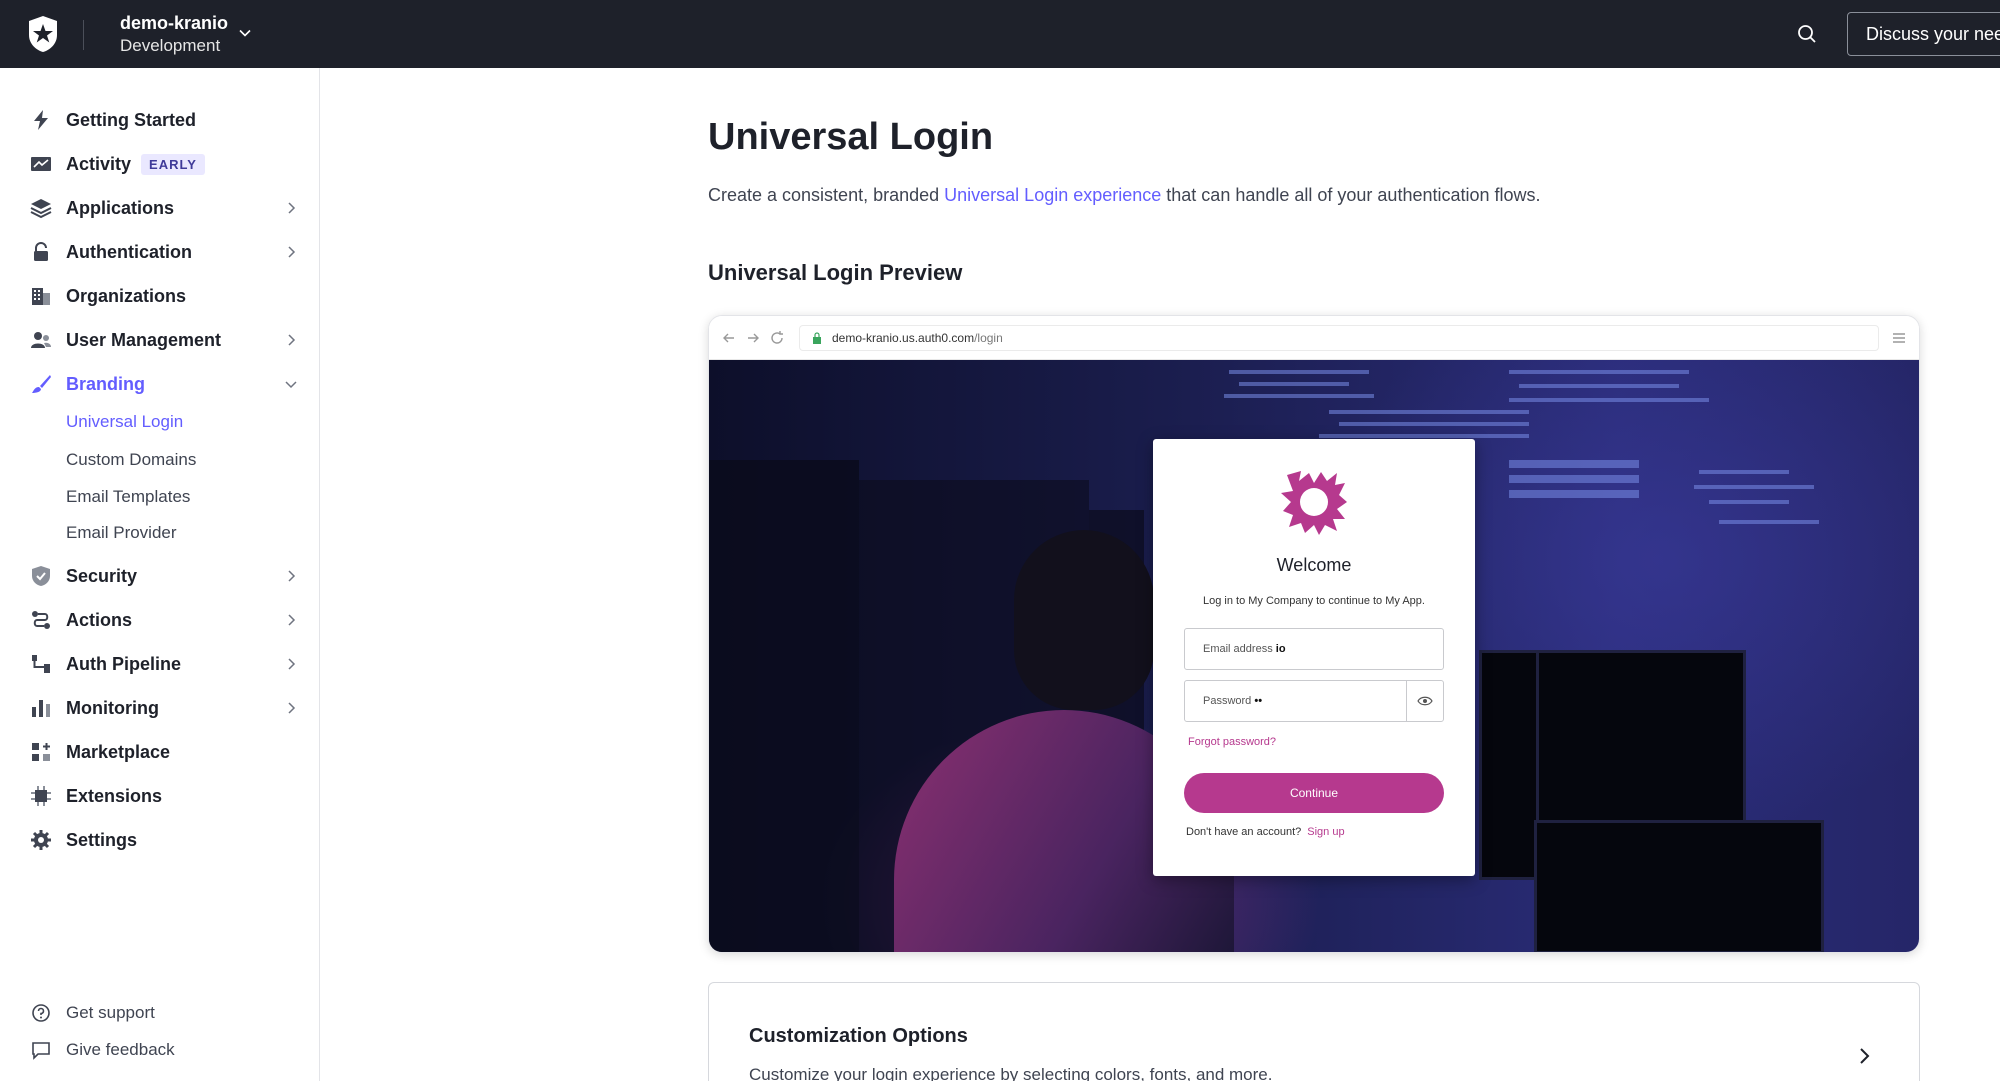  I want to click on sidebar-item-label: Organizations, so click(126, 295).